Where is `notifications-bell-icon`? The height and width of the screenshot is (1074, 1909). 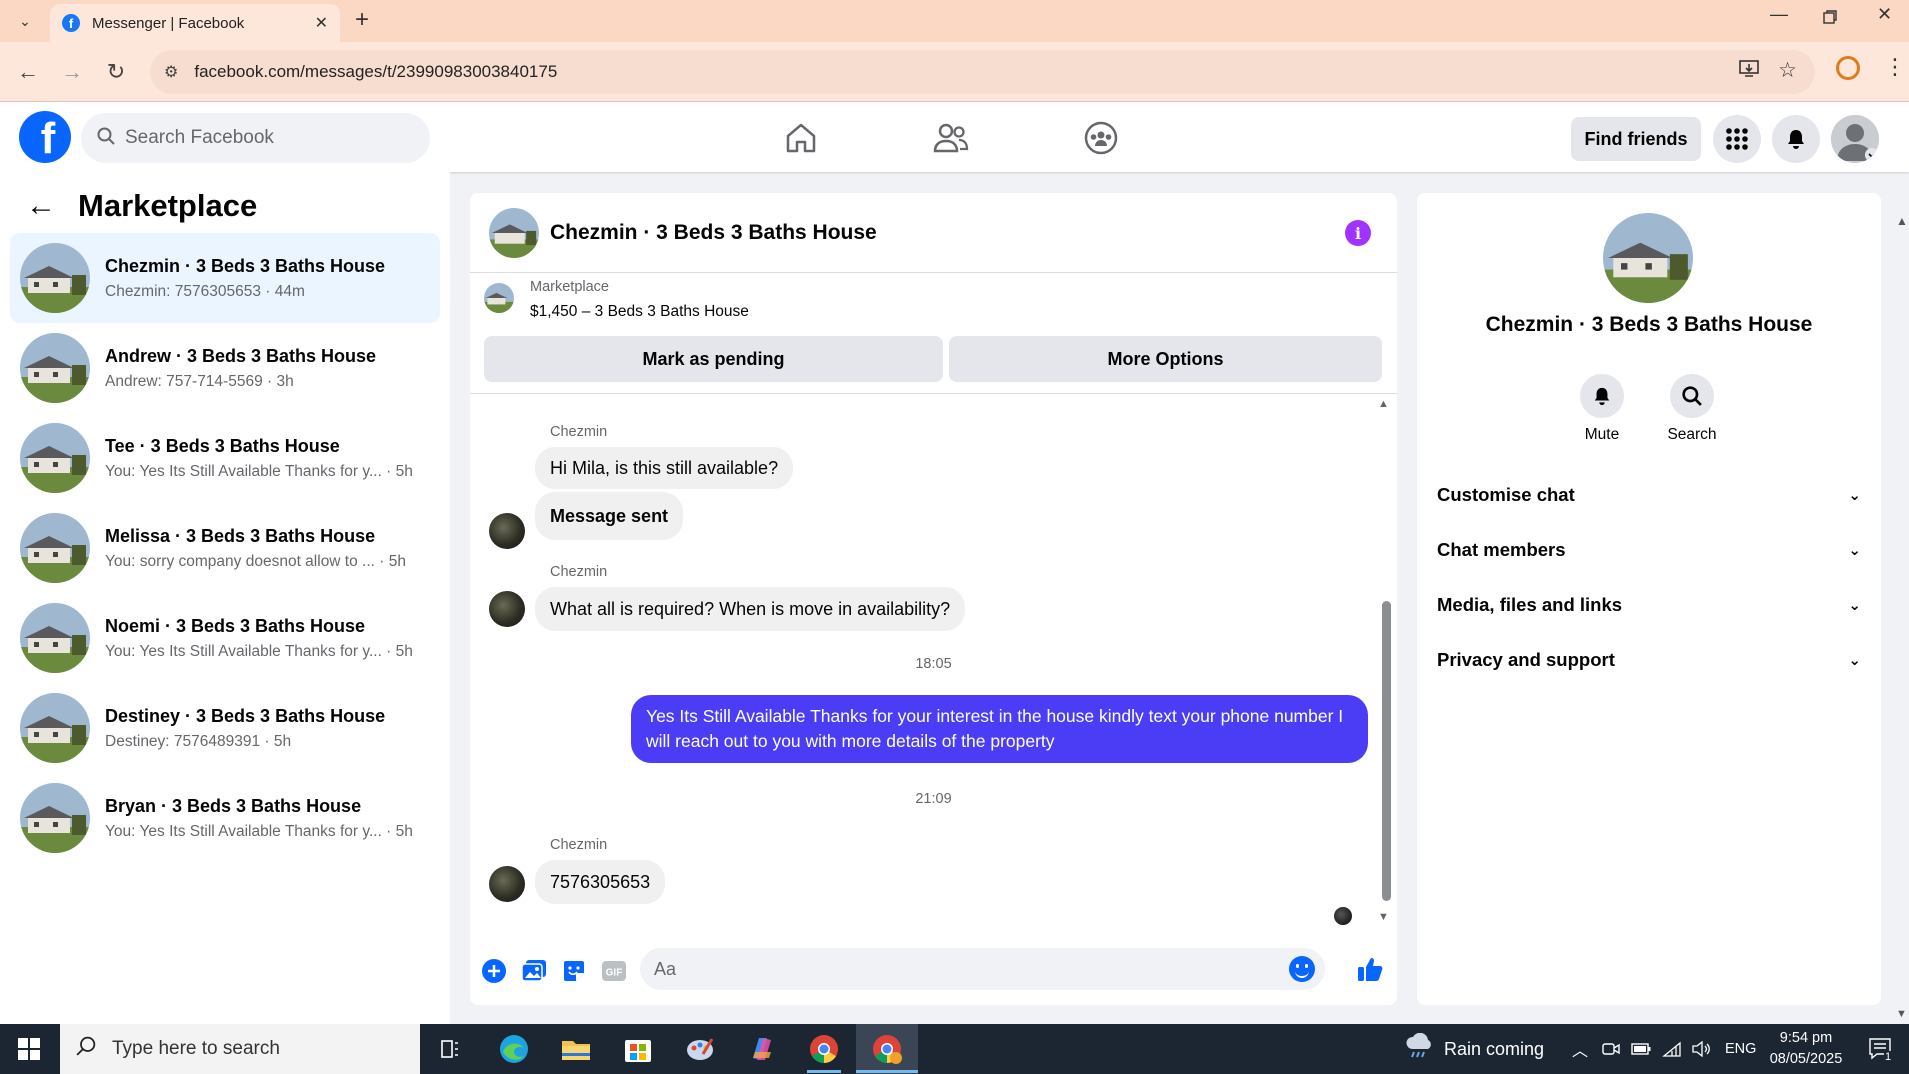 notifications-bell-icon is located at coordinates (1796, 139).